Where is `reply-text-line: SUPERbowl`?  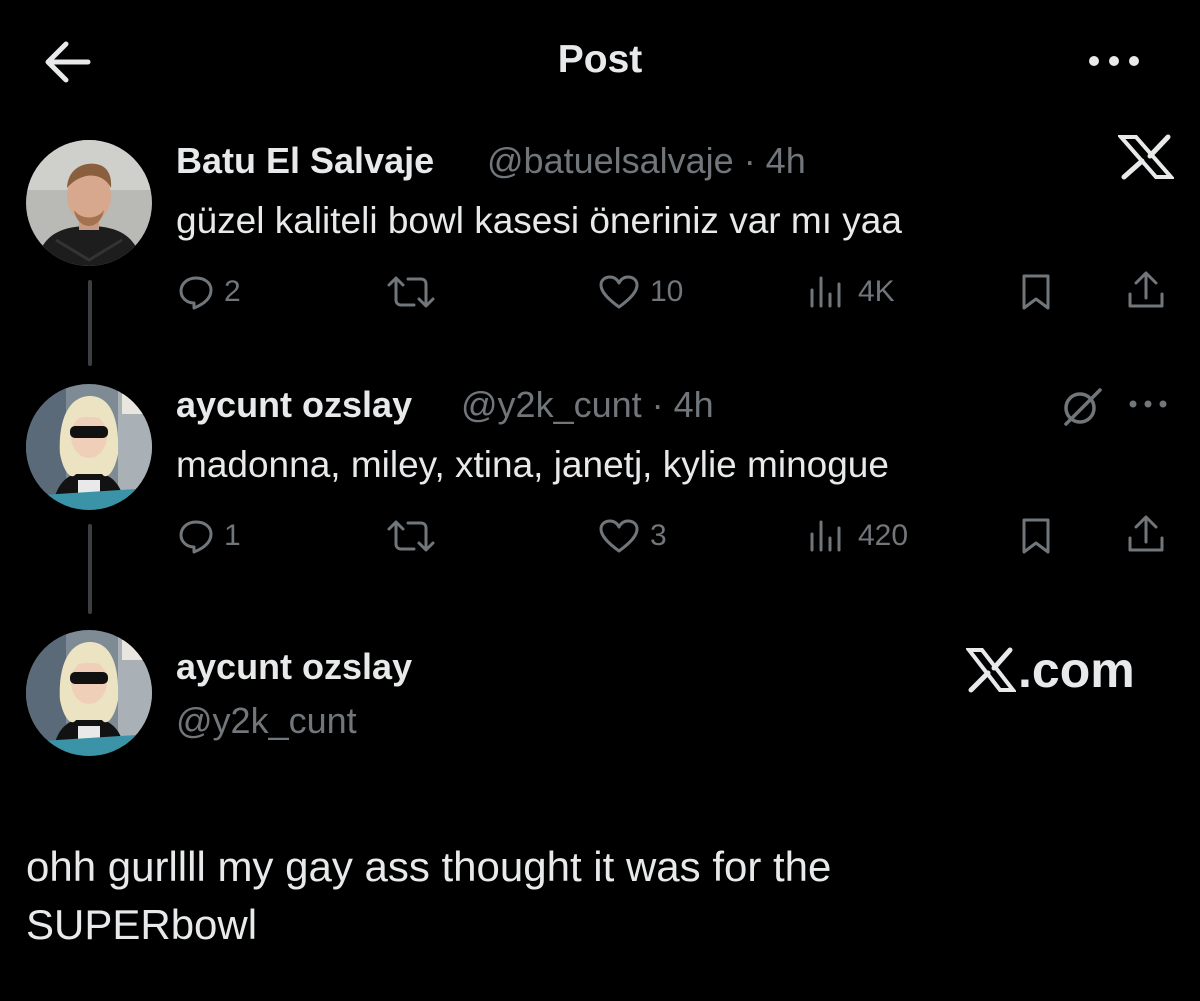
reply-text-line: SUPERbowl is located at coordinates (142, 924).